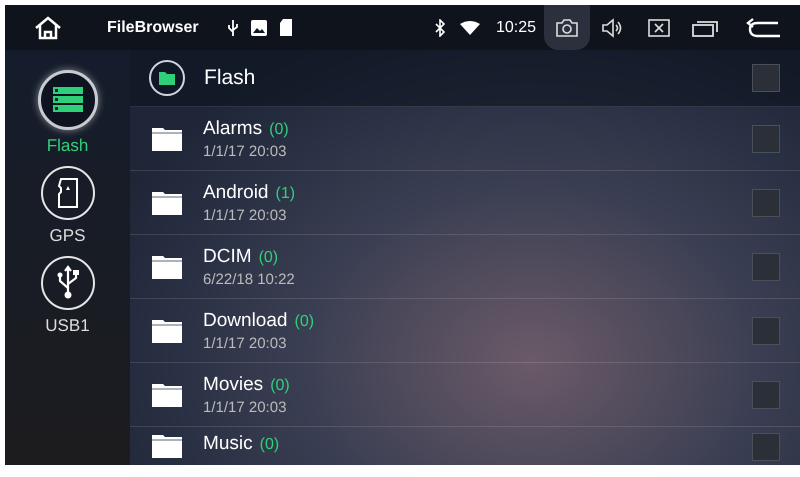  I want to click on sidebar-item: USB1, so click(67, 296).